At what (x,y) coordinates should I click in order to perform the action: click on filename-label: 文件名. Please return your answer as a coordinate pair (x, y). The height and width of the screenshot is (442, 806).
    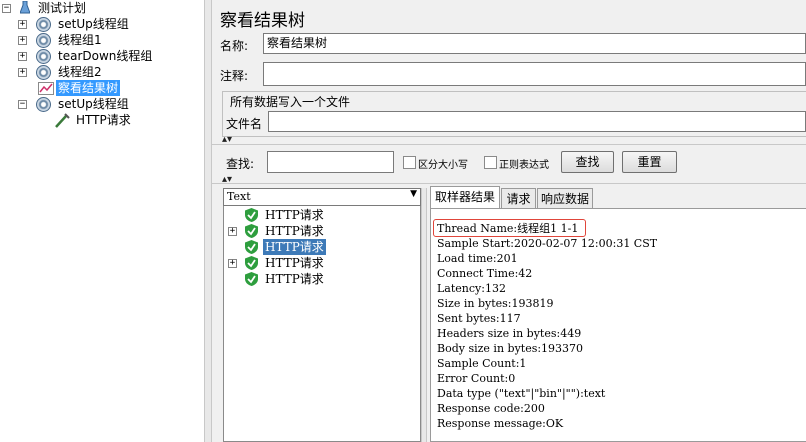
    Looking at the image, I should click on (244, 124).